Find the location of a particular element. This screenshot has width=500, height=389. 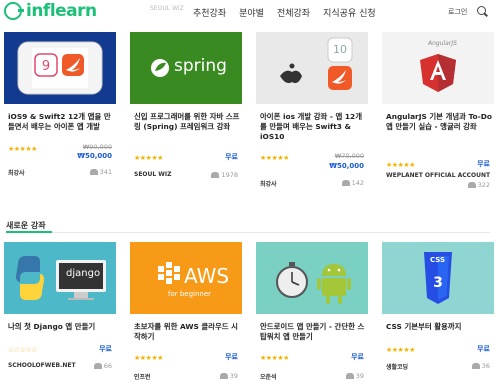

logo-text: inflearn is located at coordinates (61, 11).